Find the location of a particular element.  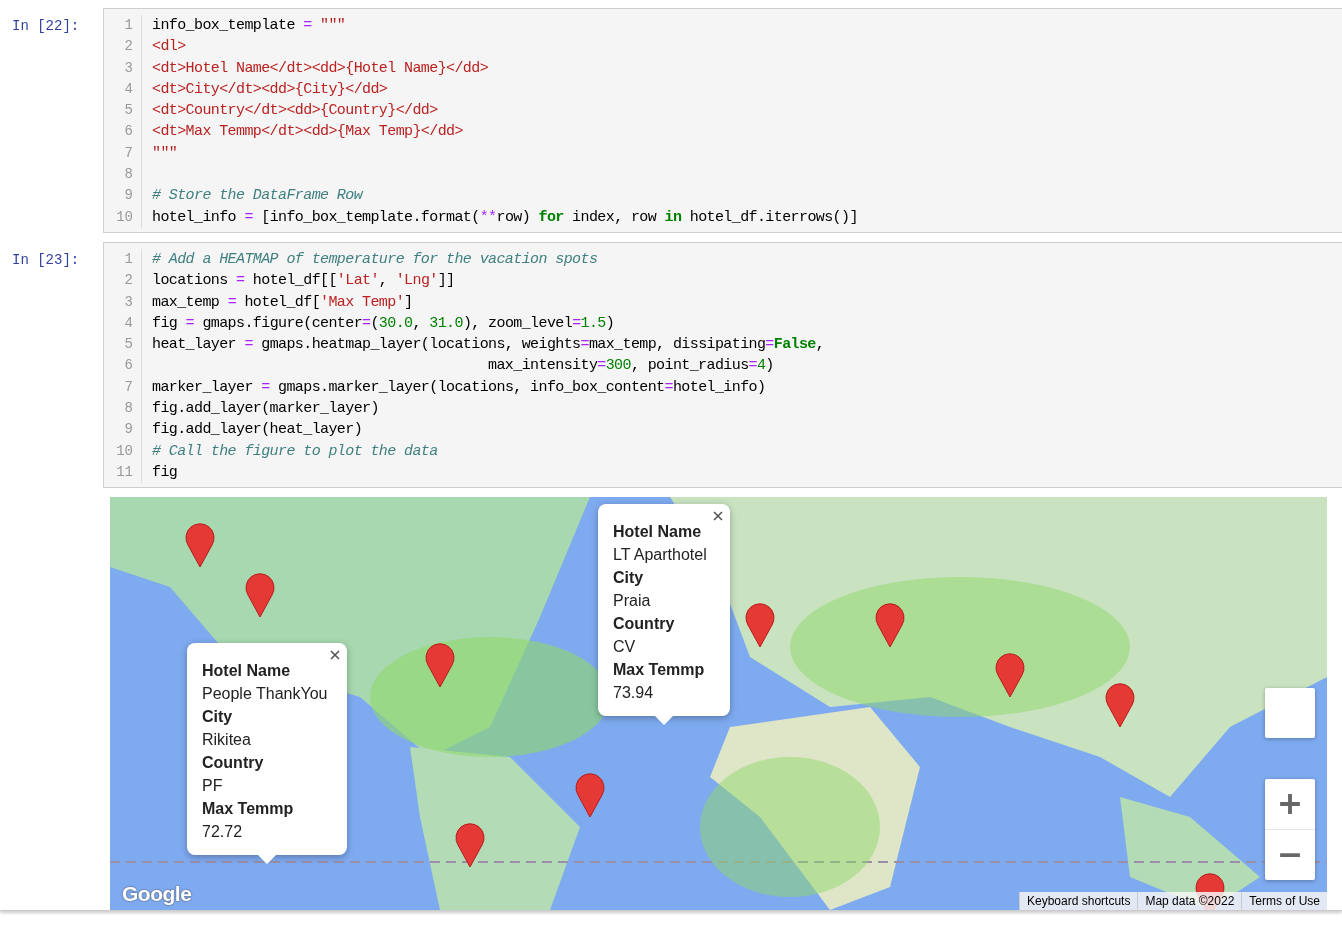

code-line: <dl> is located at coordinates (169, 47).